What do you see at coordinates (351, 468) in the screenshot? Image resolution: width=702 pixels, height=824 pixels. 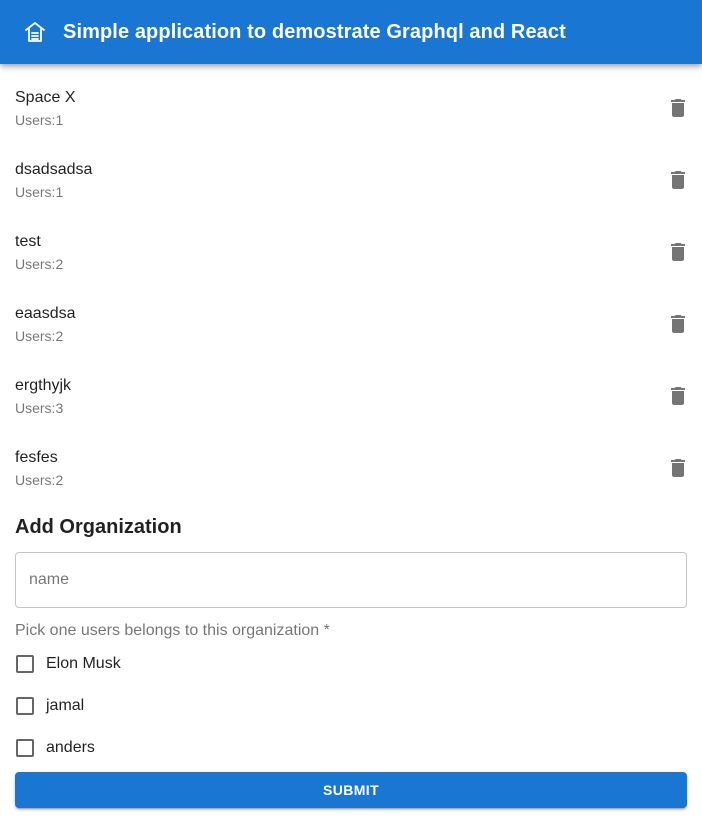 I see `organization-item: fesfes Users:2` at bounding box center [351, 468].